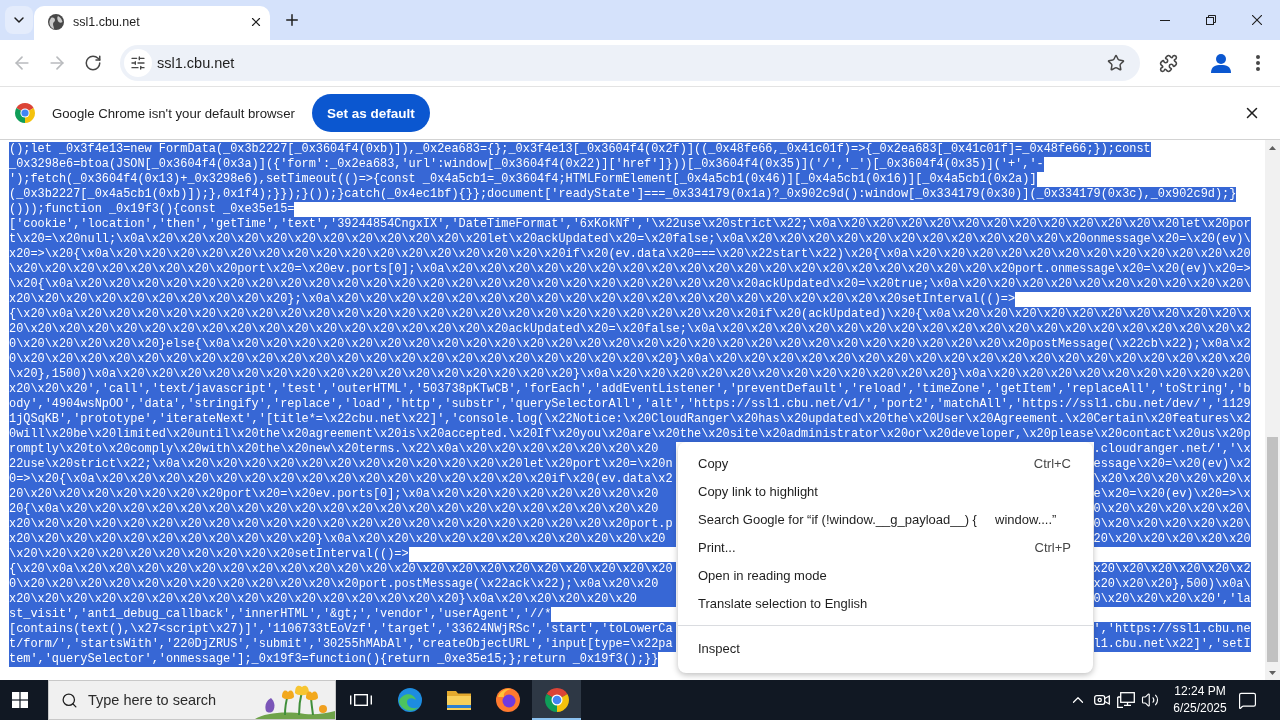 The image size is (1280, 720). Describe the element at coordinates (1258, 63) in the screenshot. I see `kebab-menu-icon` at that location.